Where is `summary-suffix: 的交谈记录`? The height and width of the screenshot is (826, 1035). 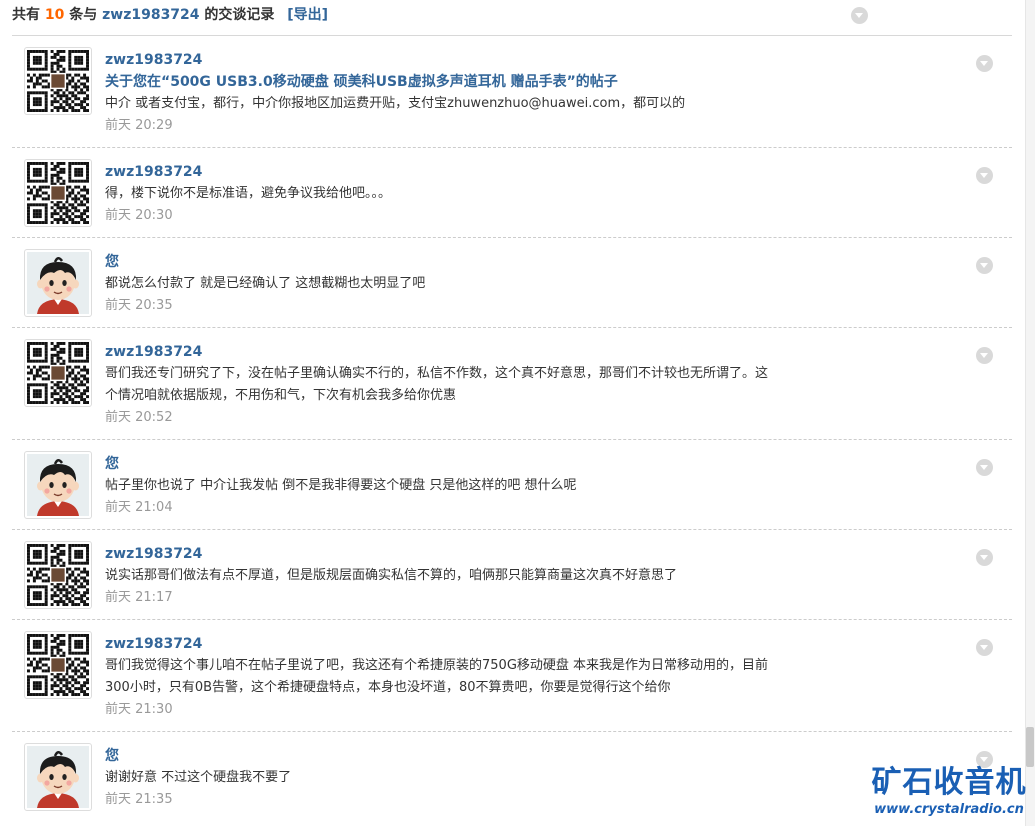
summary-suffix: 的交谈记录 is located at coordinates (239, 15).